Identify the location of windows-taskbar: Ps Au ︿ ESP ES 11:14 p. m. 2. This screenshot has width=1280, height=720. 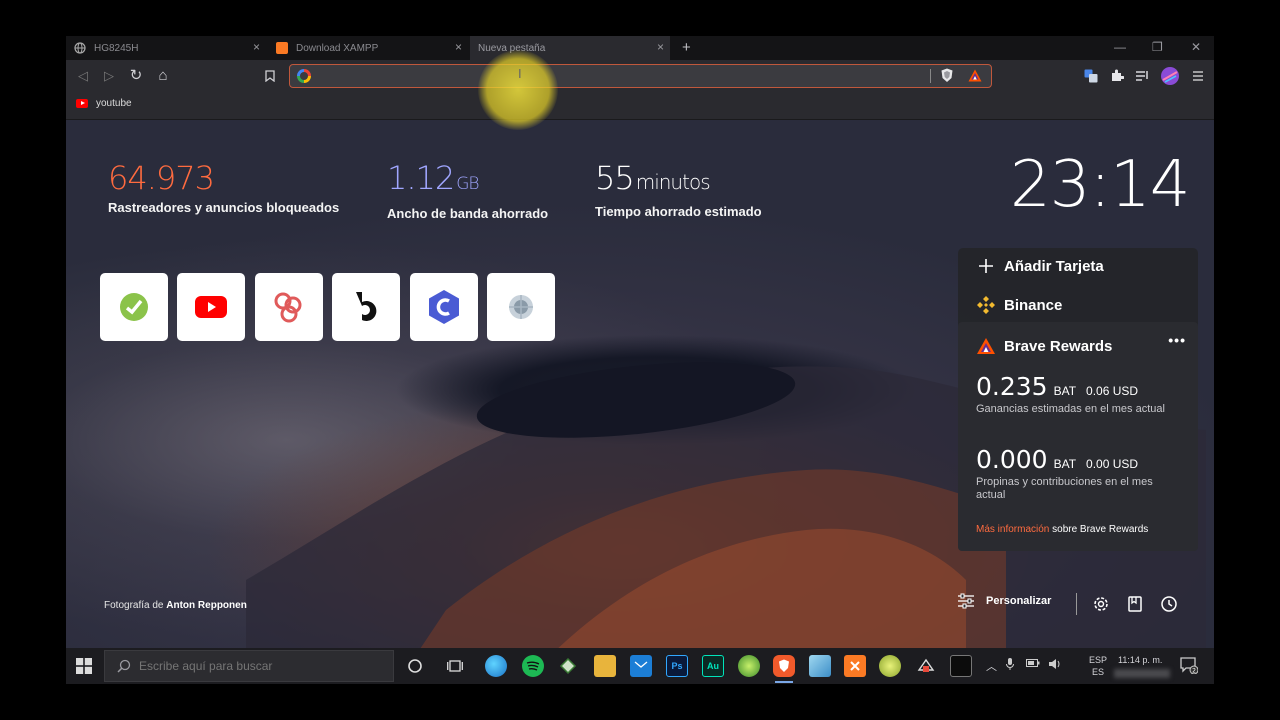
(640, 666).